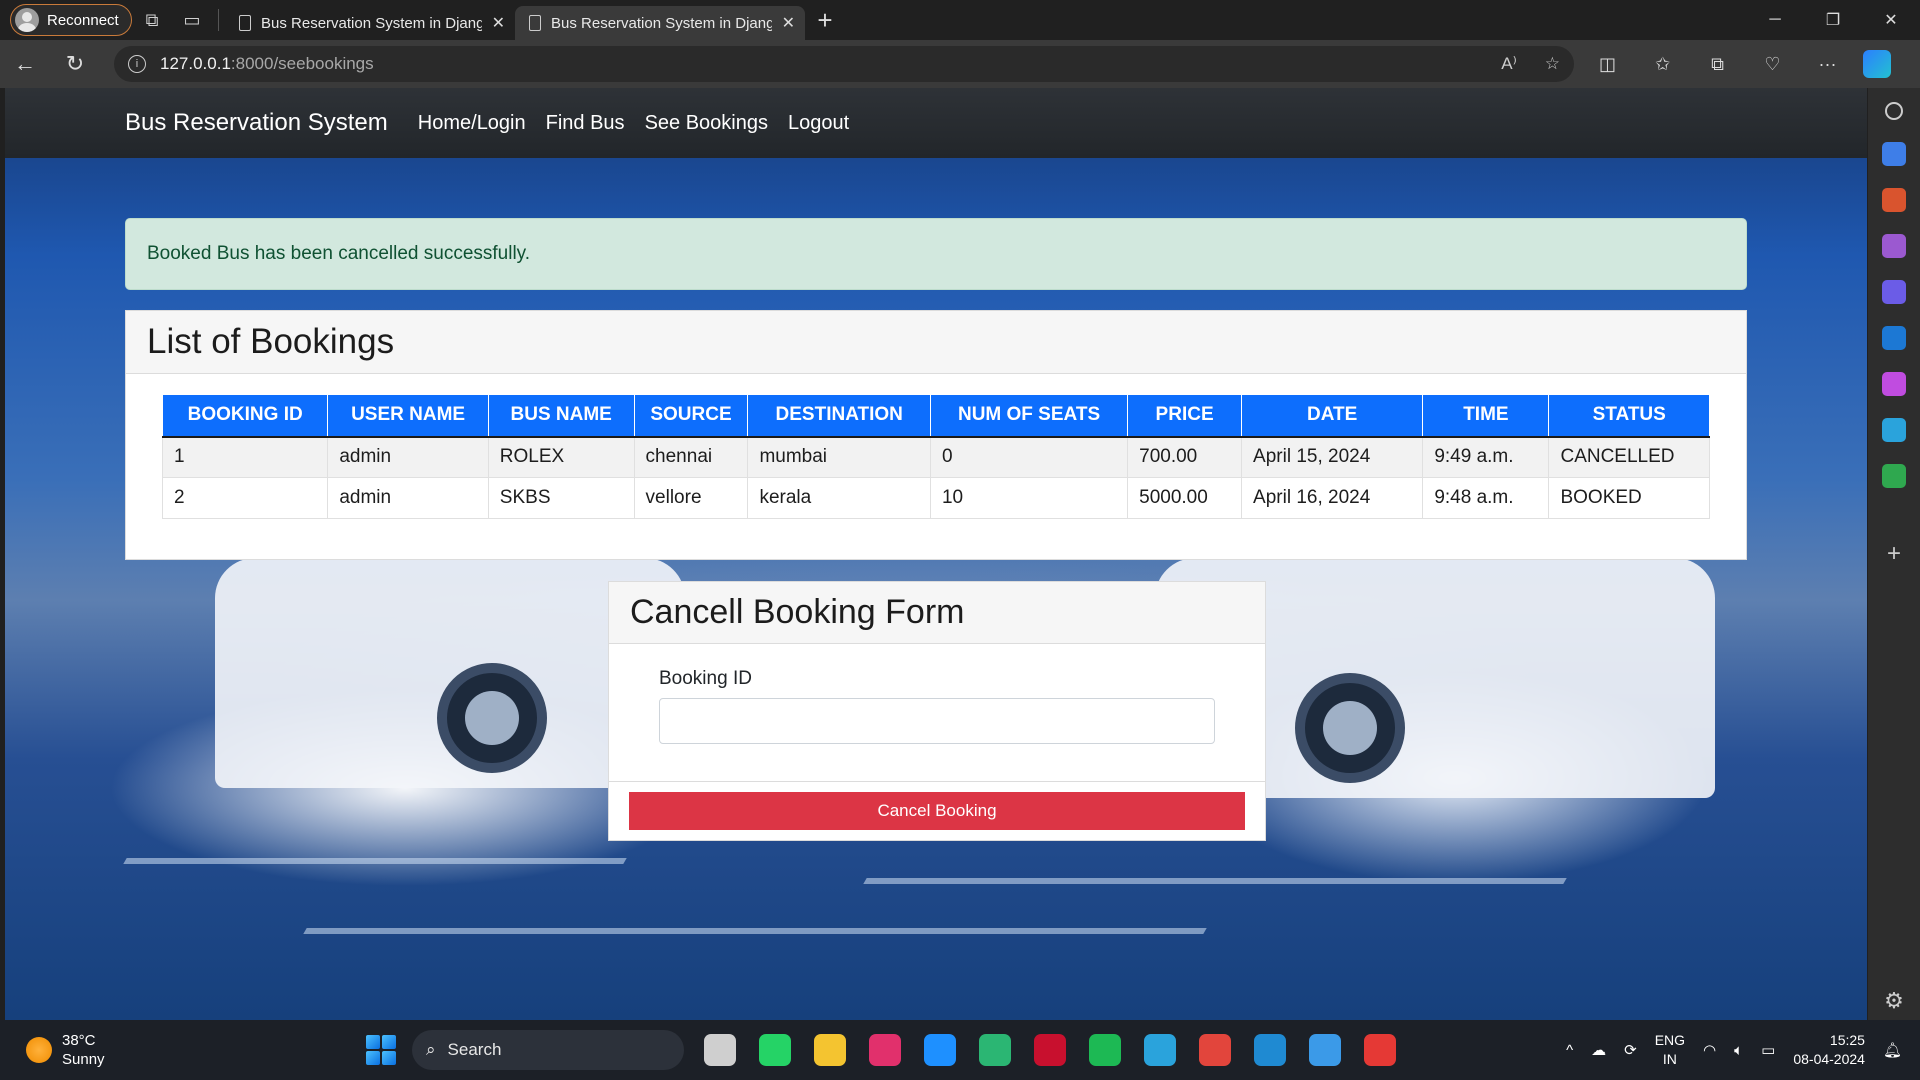  I want to click on lang-code: ENG, so click(1670, 1040).